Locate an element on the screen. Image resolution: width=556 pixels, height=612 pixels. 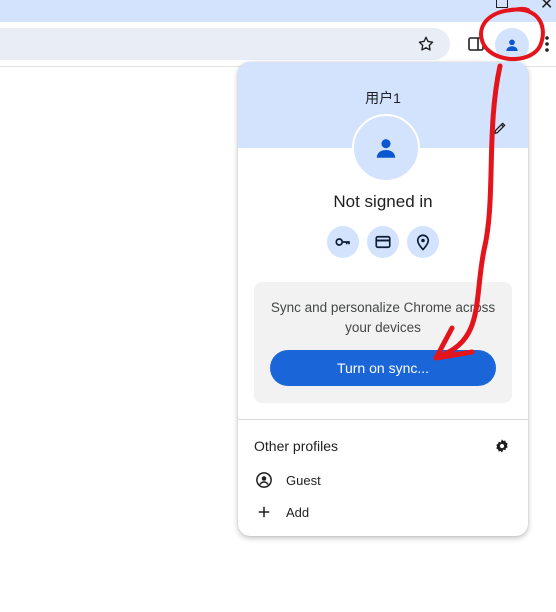
location-icon is located at coordinates (423, 242).